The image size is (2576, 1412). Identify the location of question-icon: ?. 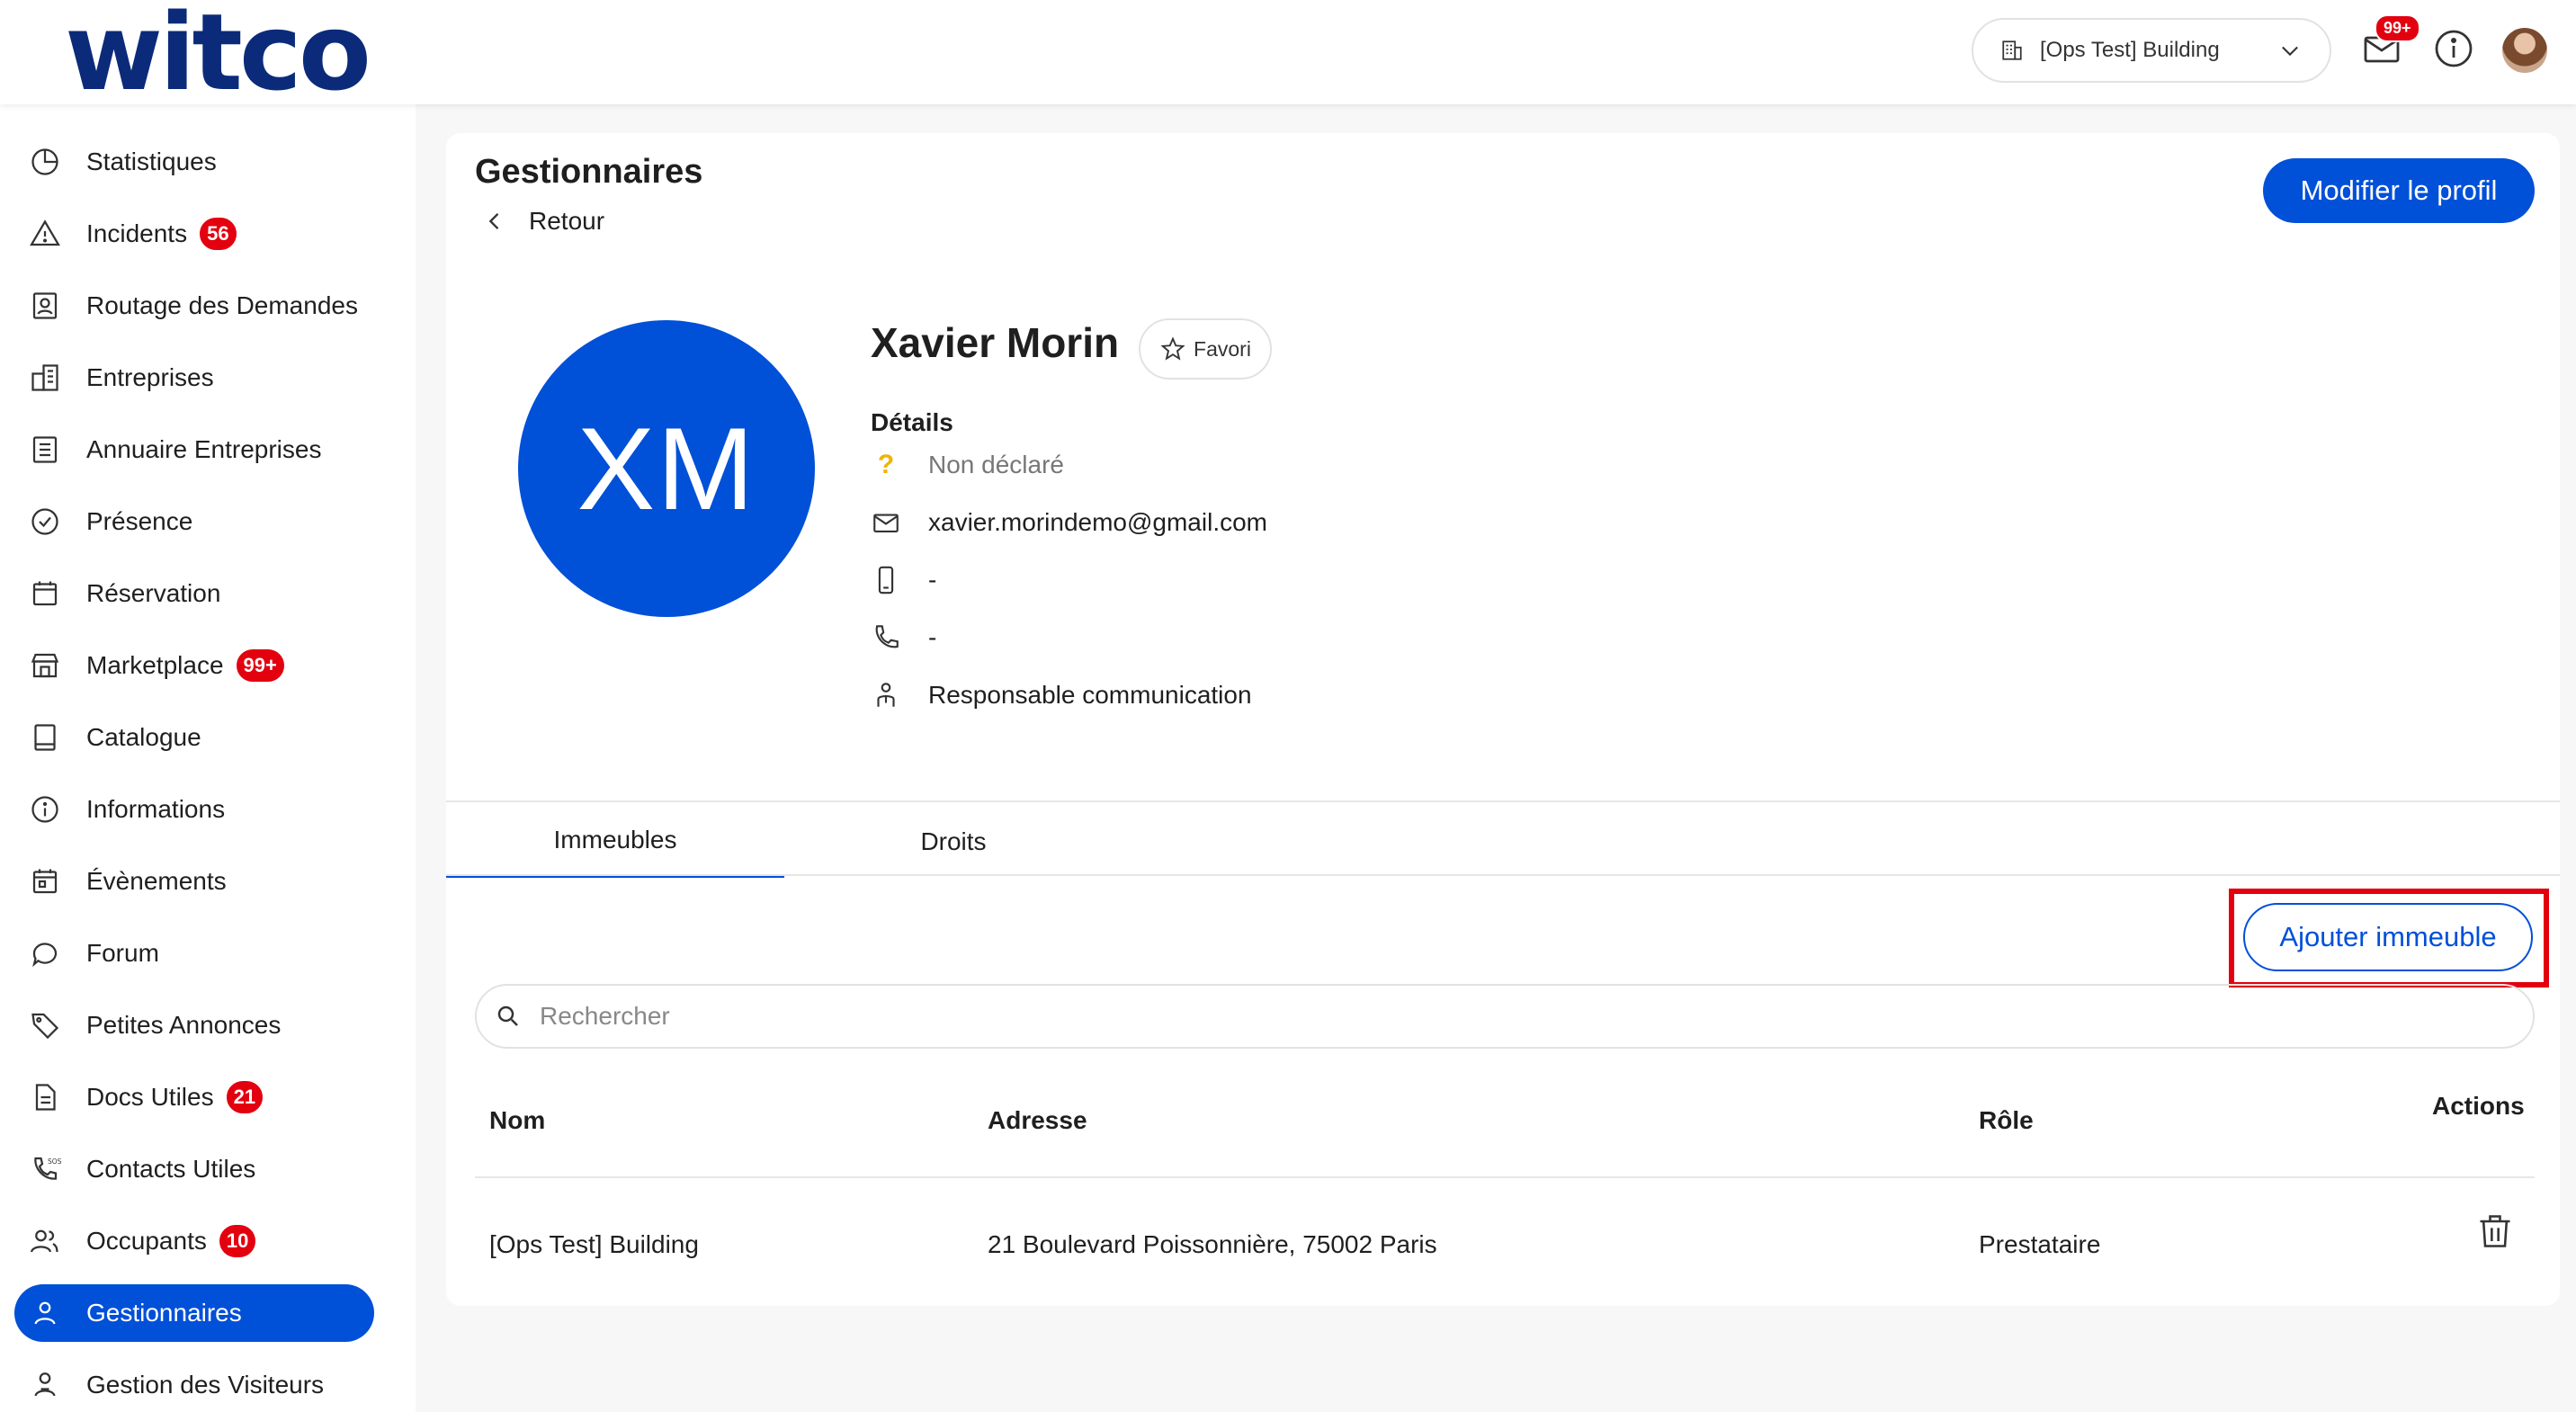
(886, 464).